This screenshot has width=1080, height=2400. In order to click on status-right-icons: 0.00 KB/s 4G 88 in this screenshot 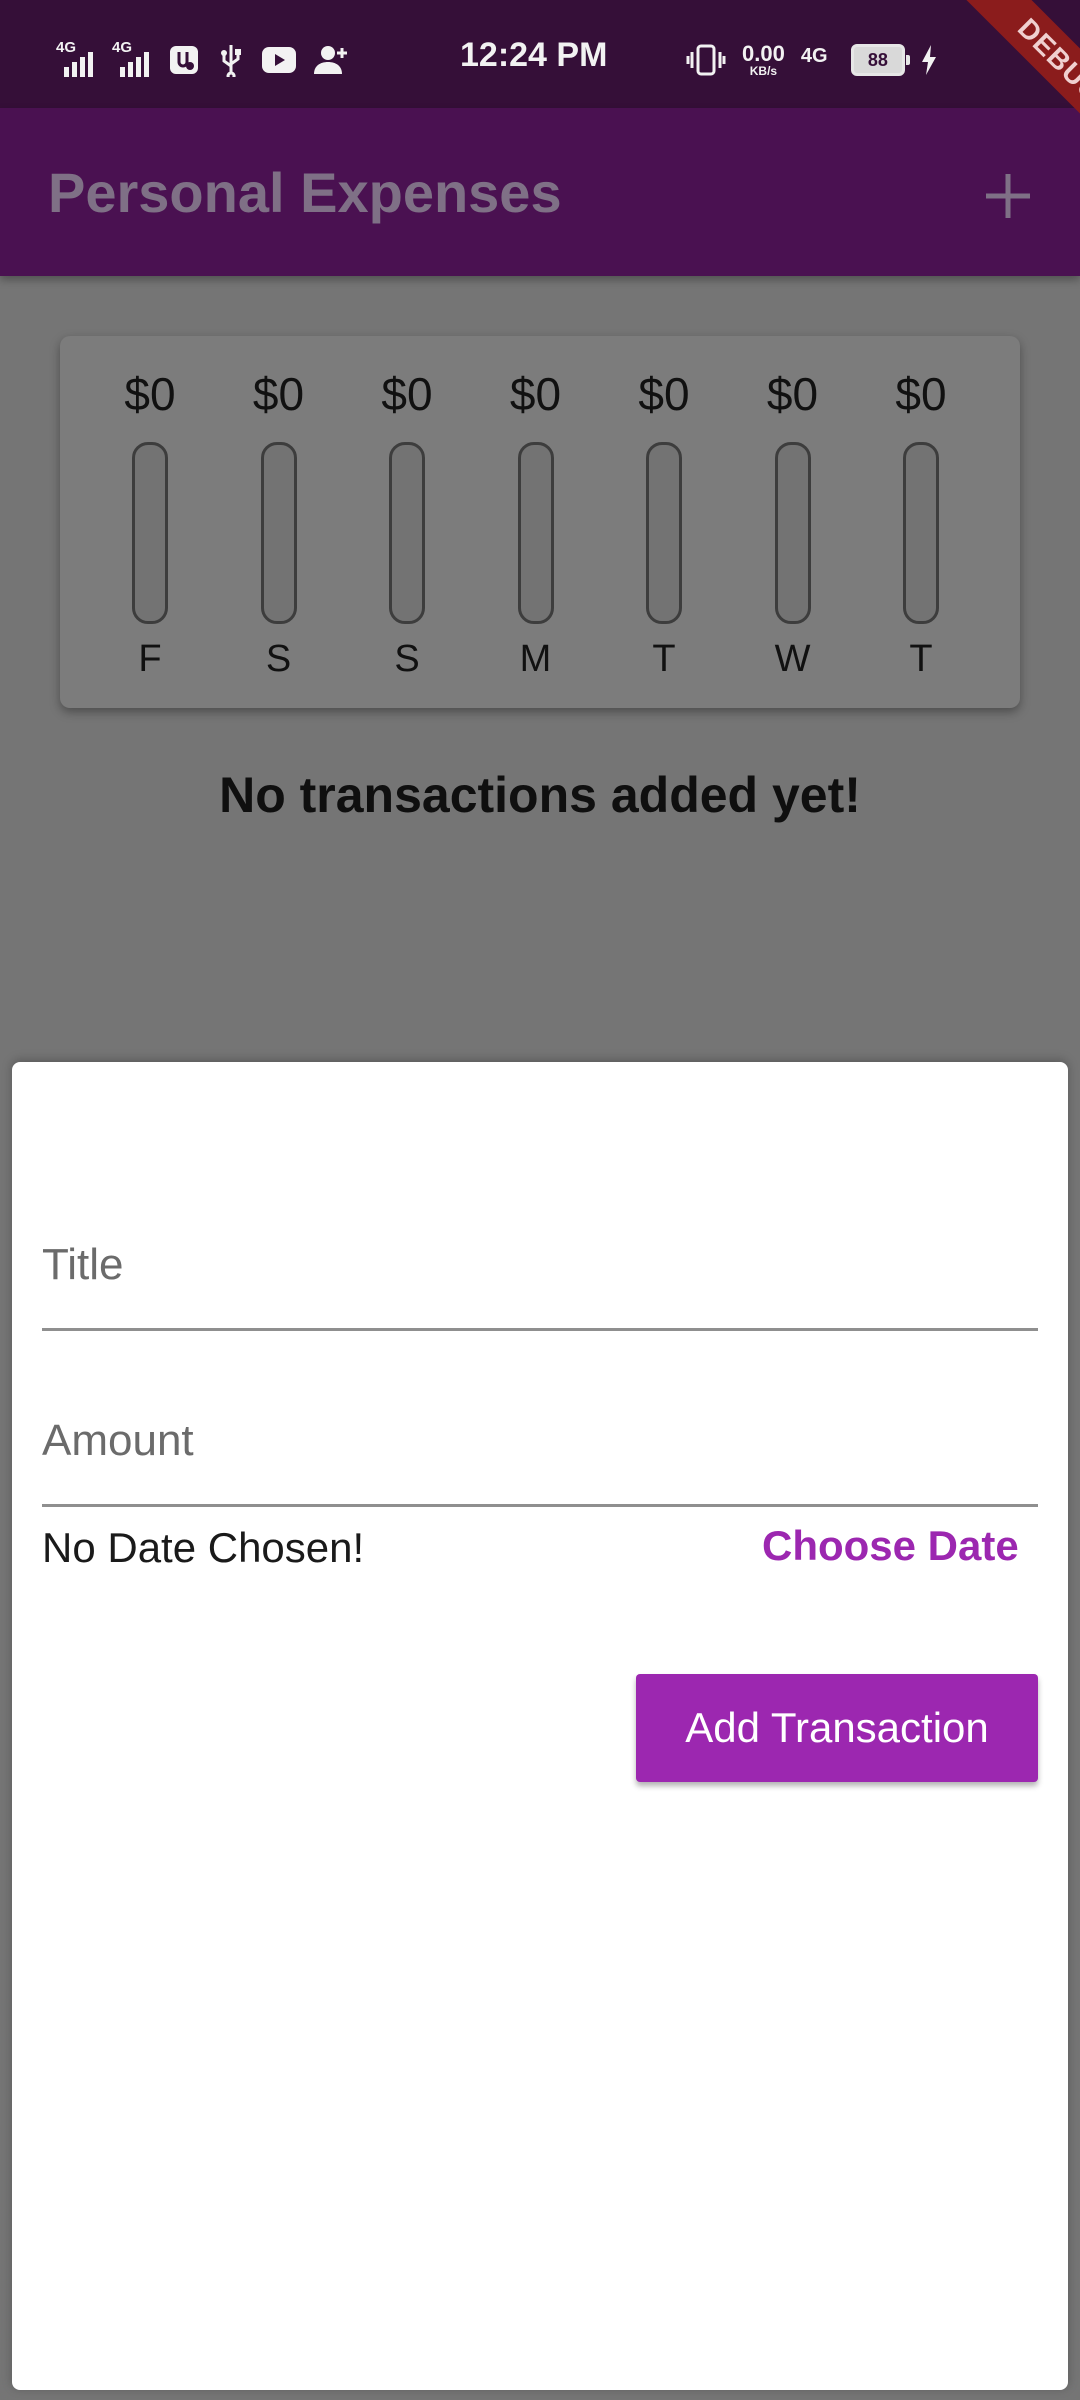, I will do `click(811, 60)`.